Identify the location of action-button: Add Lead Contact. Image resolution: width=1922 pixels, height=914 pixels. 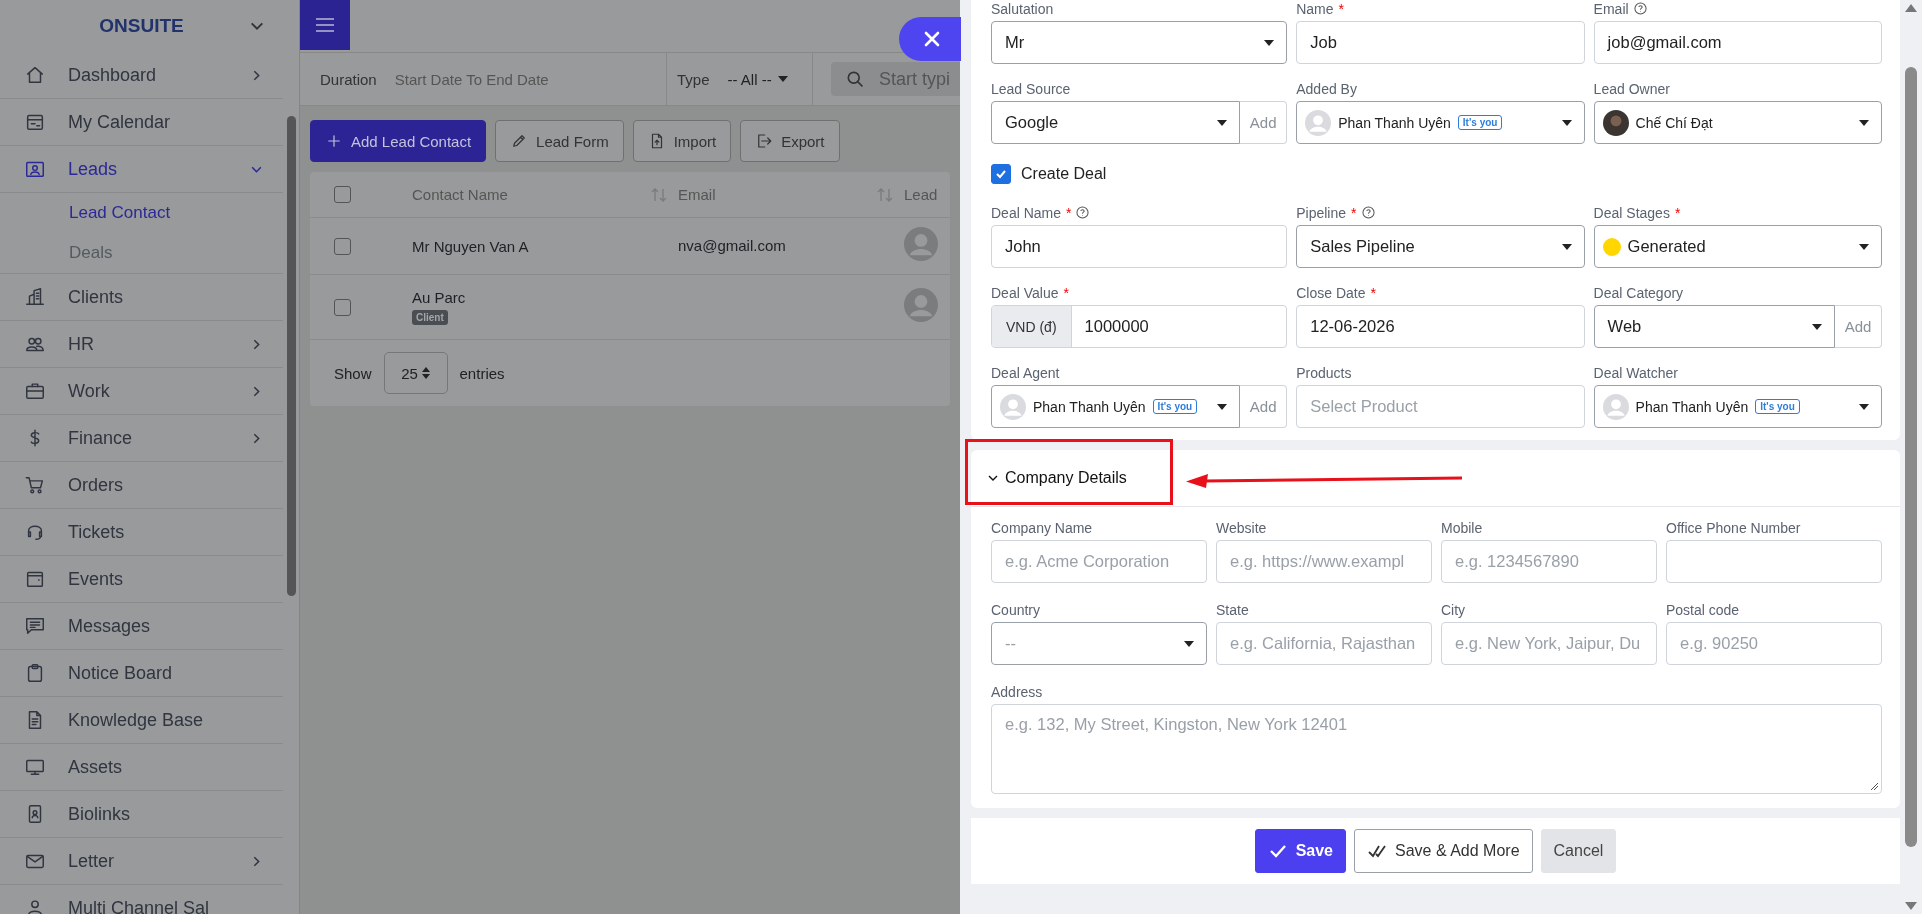
(398, 141).